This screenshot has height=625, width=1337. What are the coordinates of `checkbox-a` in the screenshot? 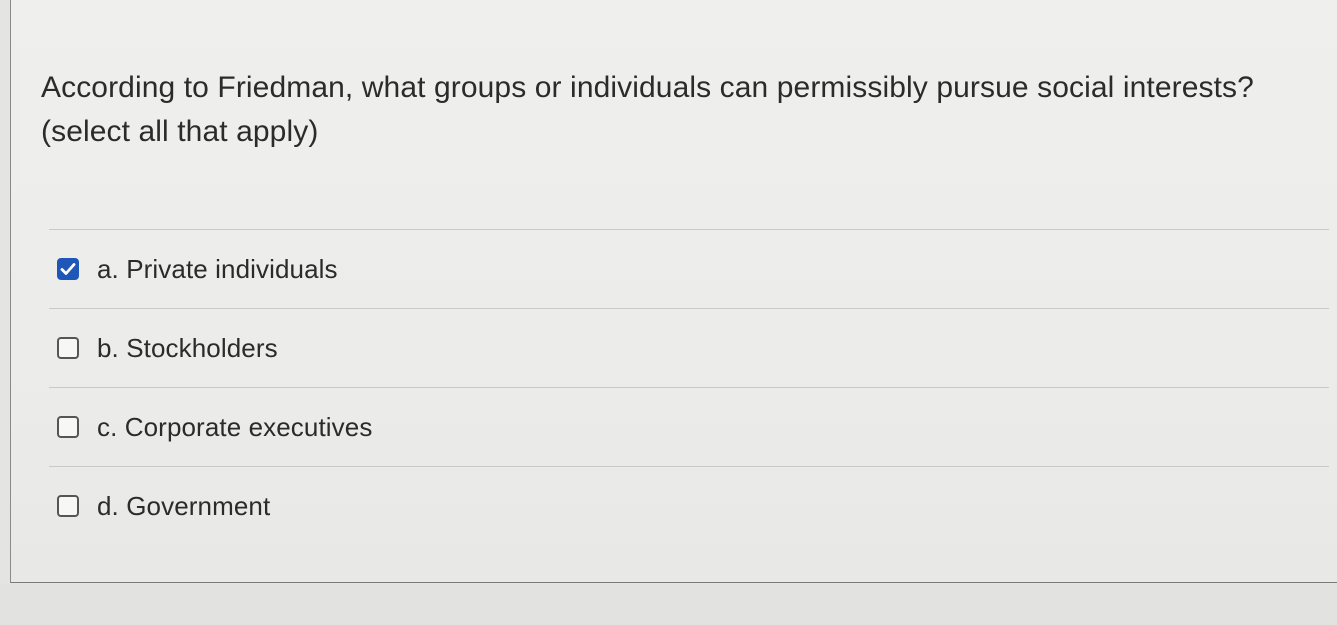 It's located at (68, 269).